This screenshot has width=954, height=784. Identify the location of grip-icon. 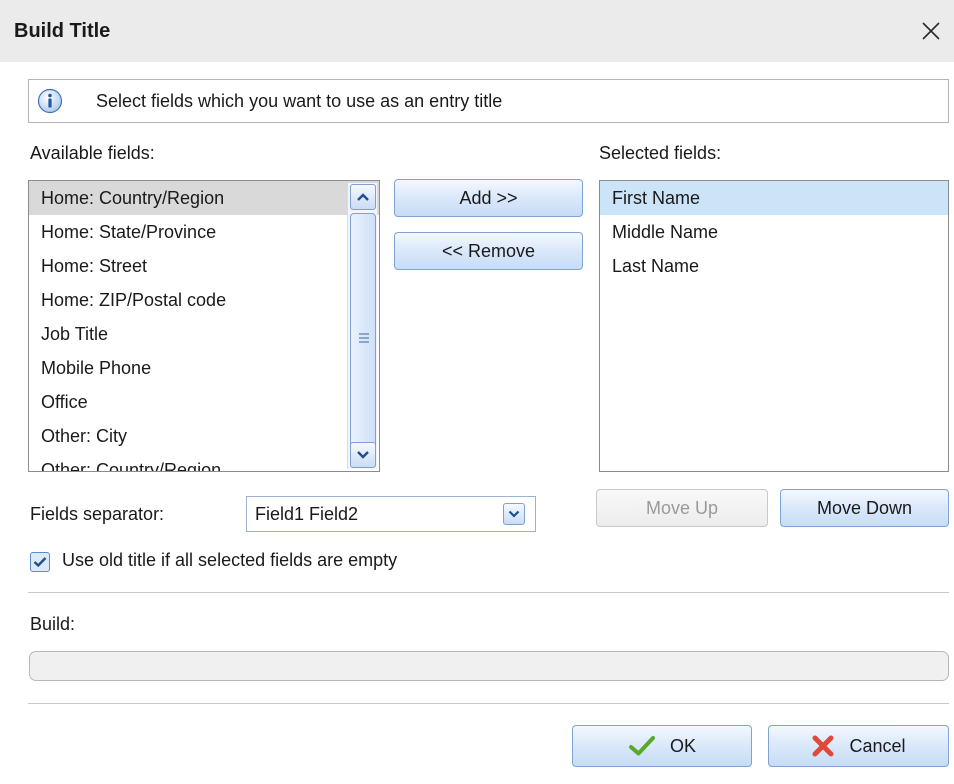
(364, 338).